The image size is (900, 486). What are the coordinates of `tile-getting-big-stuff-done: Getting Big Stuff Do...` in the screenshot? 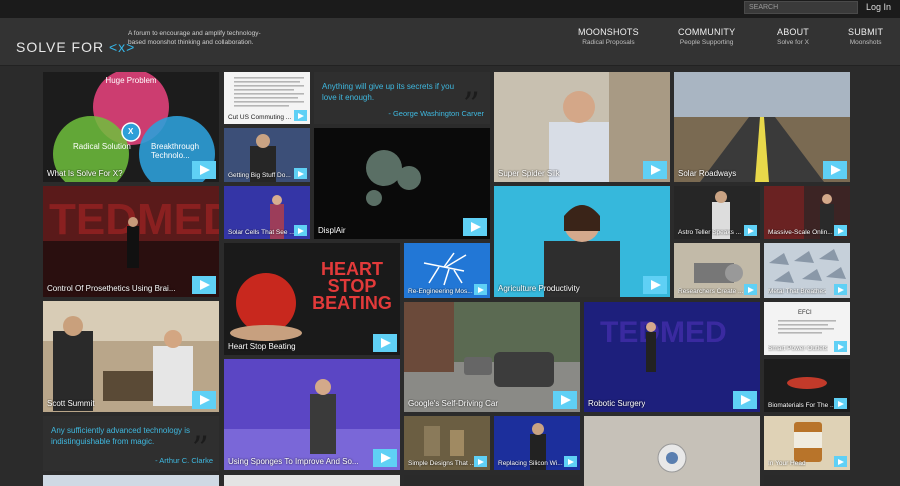 It's located at (267, 155).